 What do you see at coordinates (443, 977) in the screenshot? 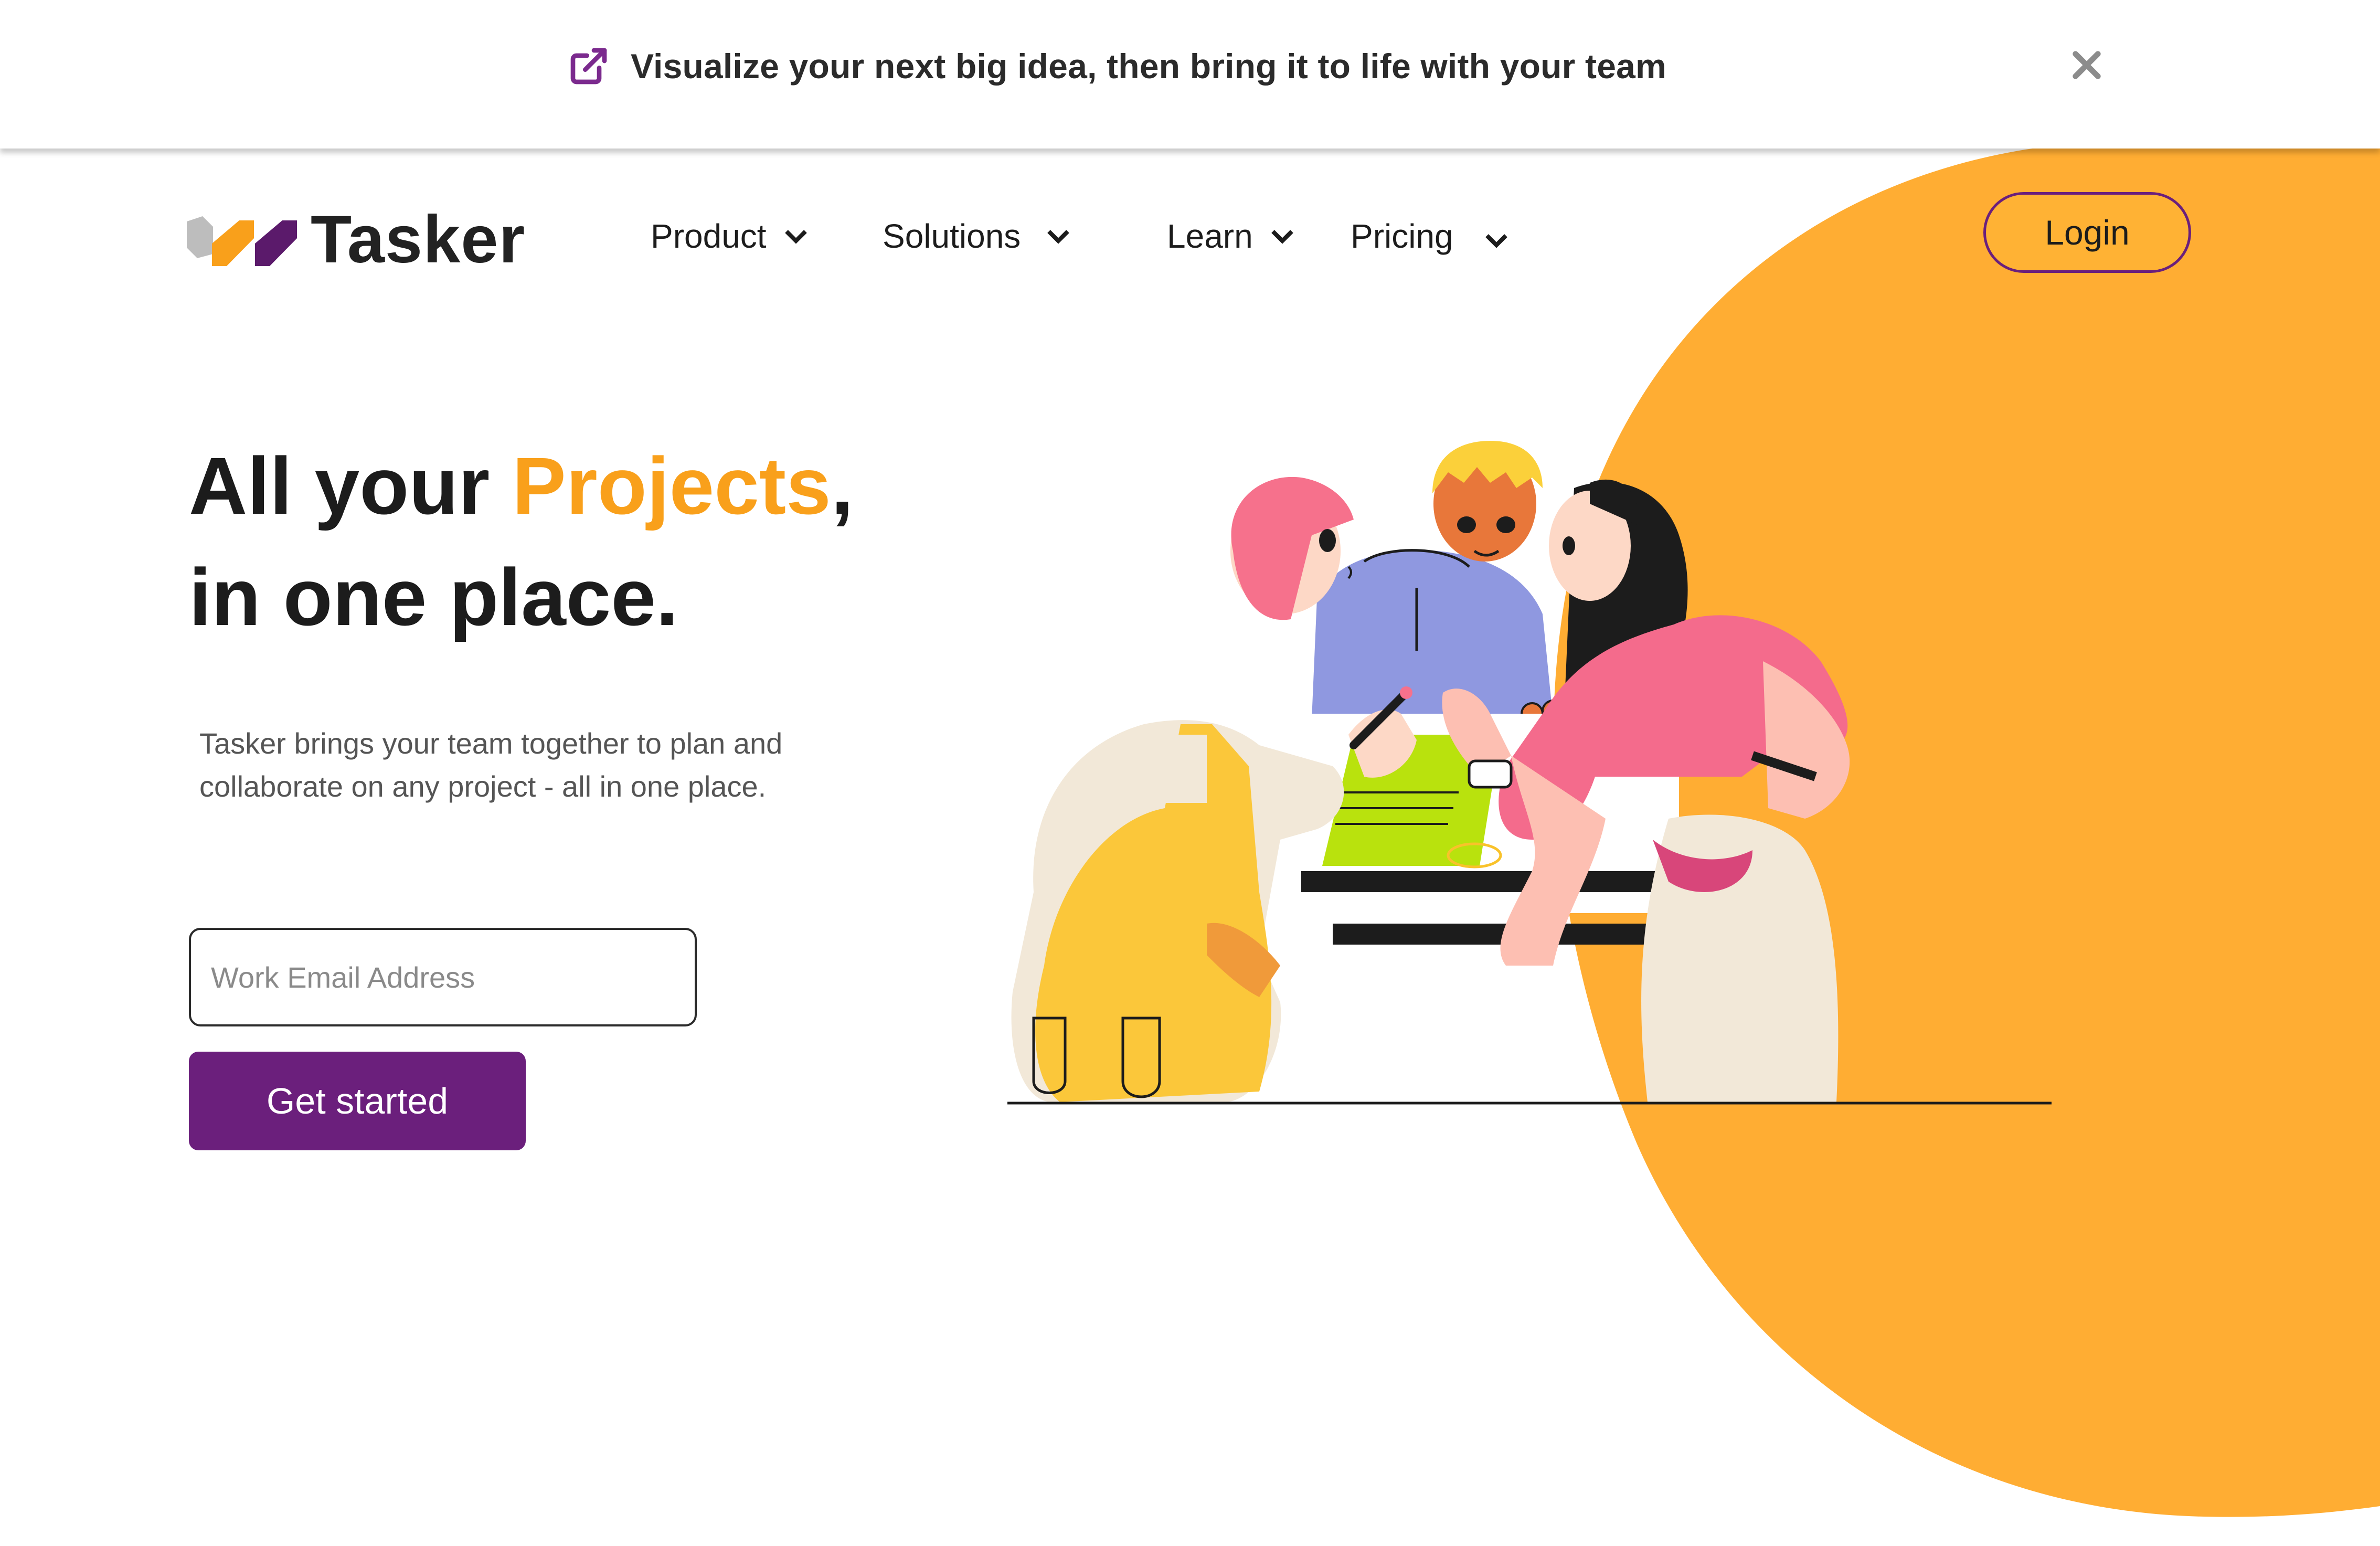
I see `work-email-input` at bounding box center [443, 977].